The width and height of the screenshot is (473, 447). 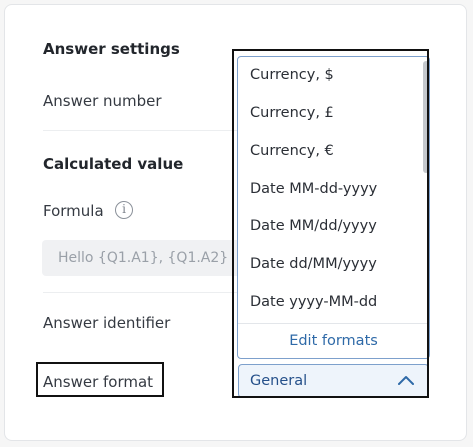 What do you see at coordinates (73, 211) in the screenshot?
I see `formula-label: Formula` at bounding box center [73, 211].